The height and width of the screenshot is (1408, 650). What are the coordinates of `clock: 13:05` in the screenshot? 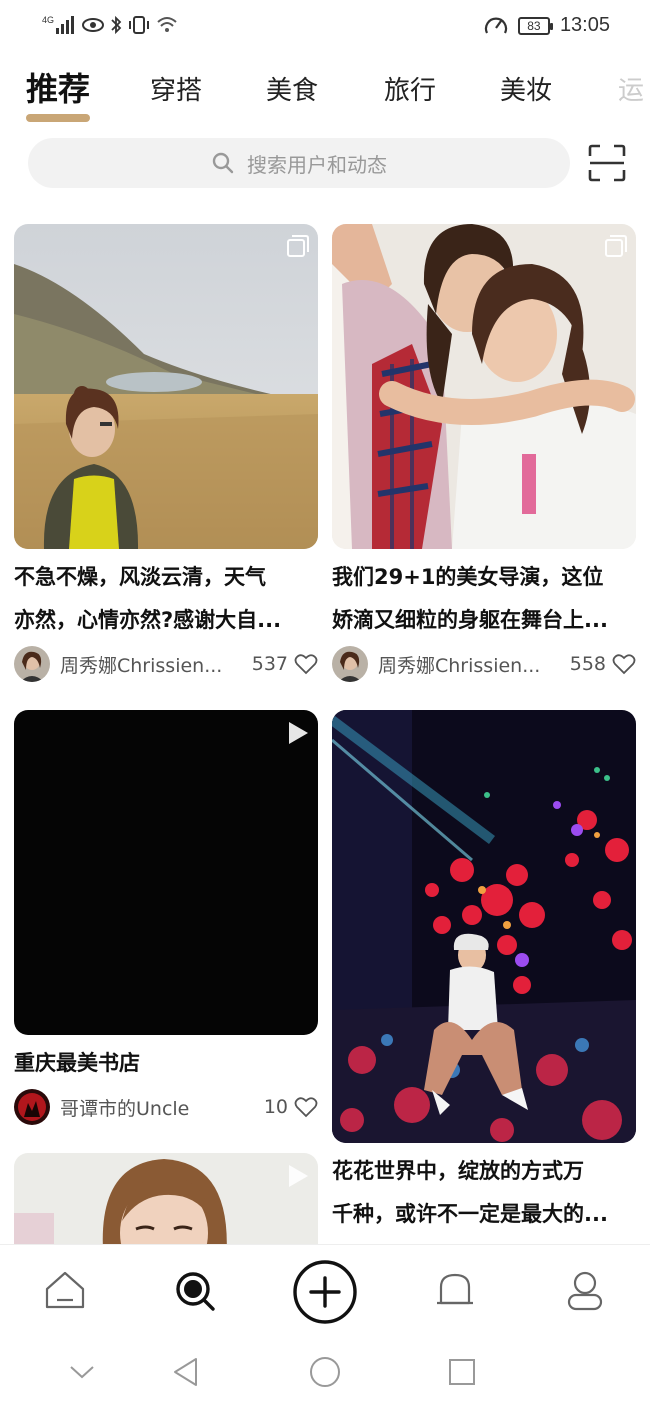 It's located at (584, 25).